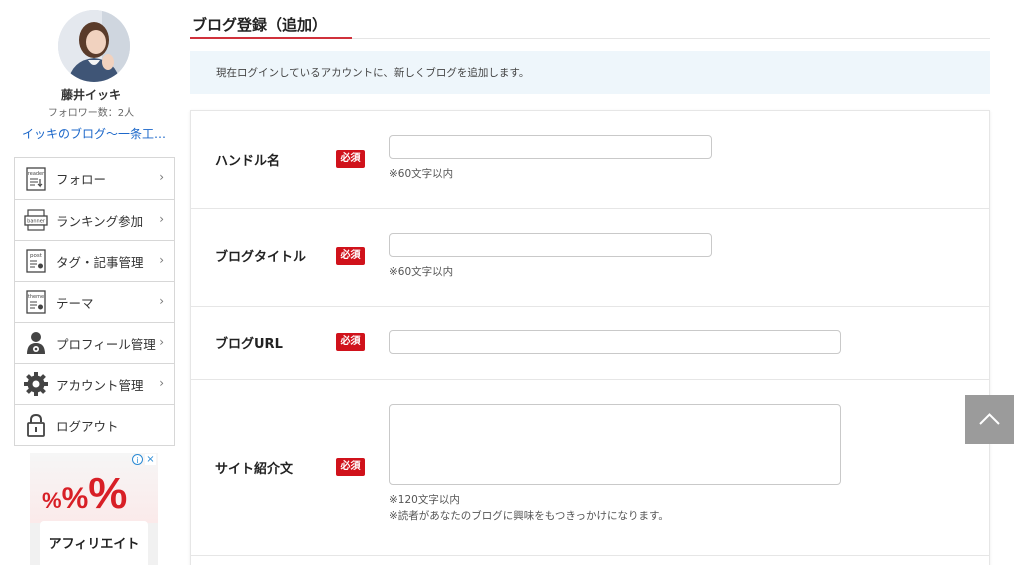 This screenshot has height=565, width=1024. I want to click on ad-badge: i ×, so click(144, 459).